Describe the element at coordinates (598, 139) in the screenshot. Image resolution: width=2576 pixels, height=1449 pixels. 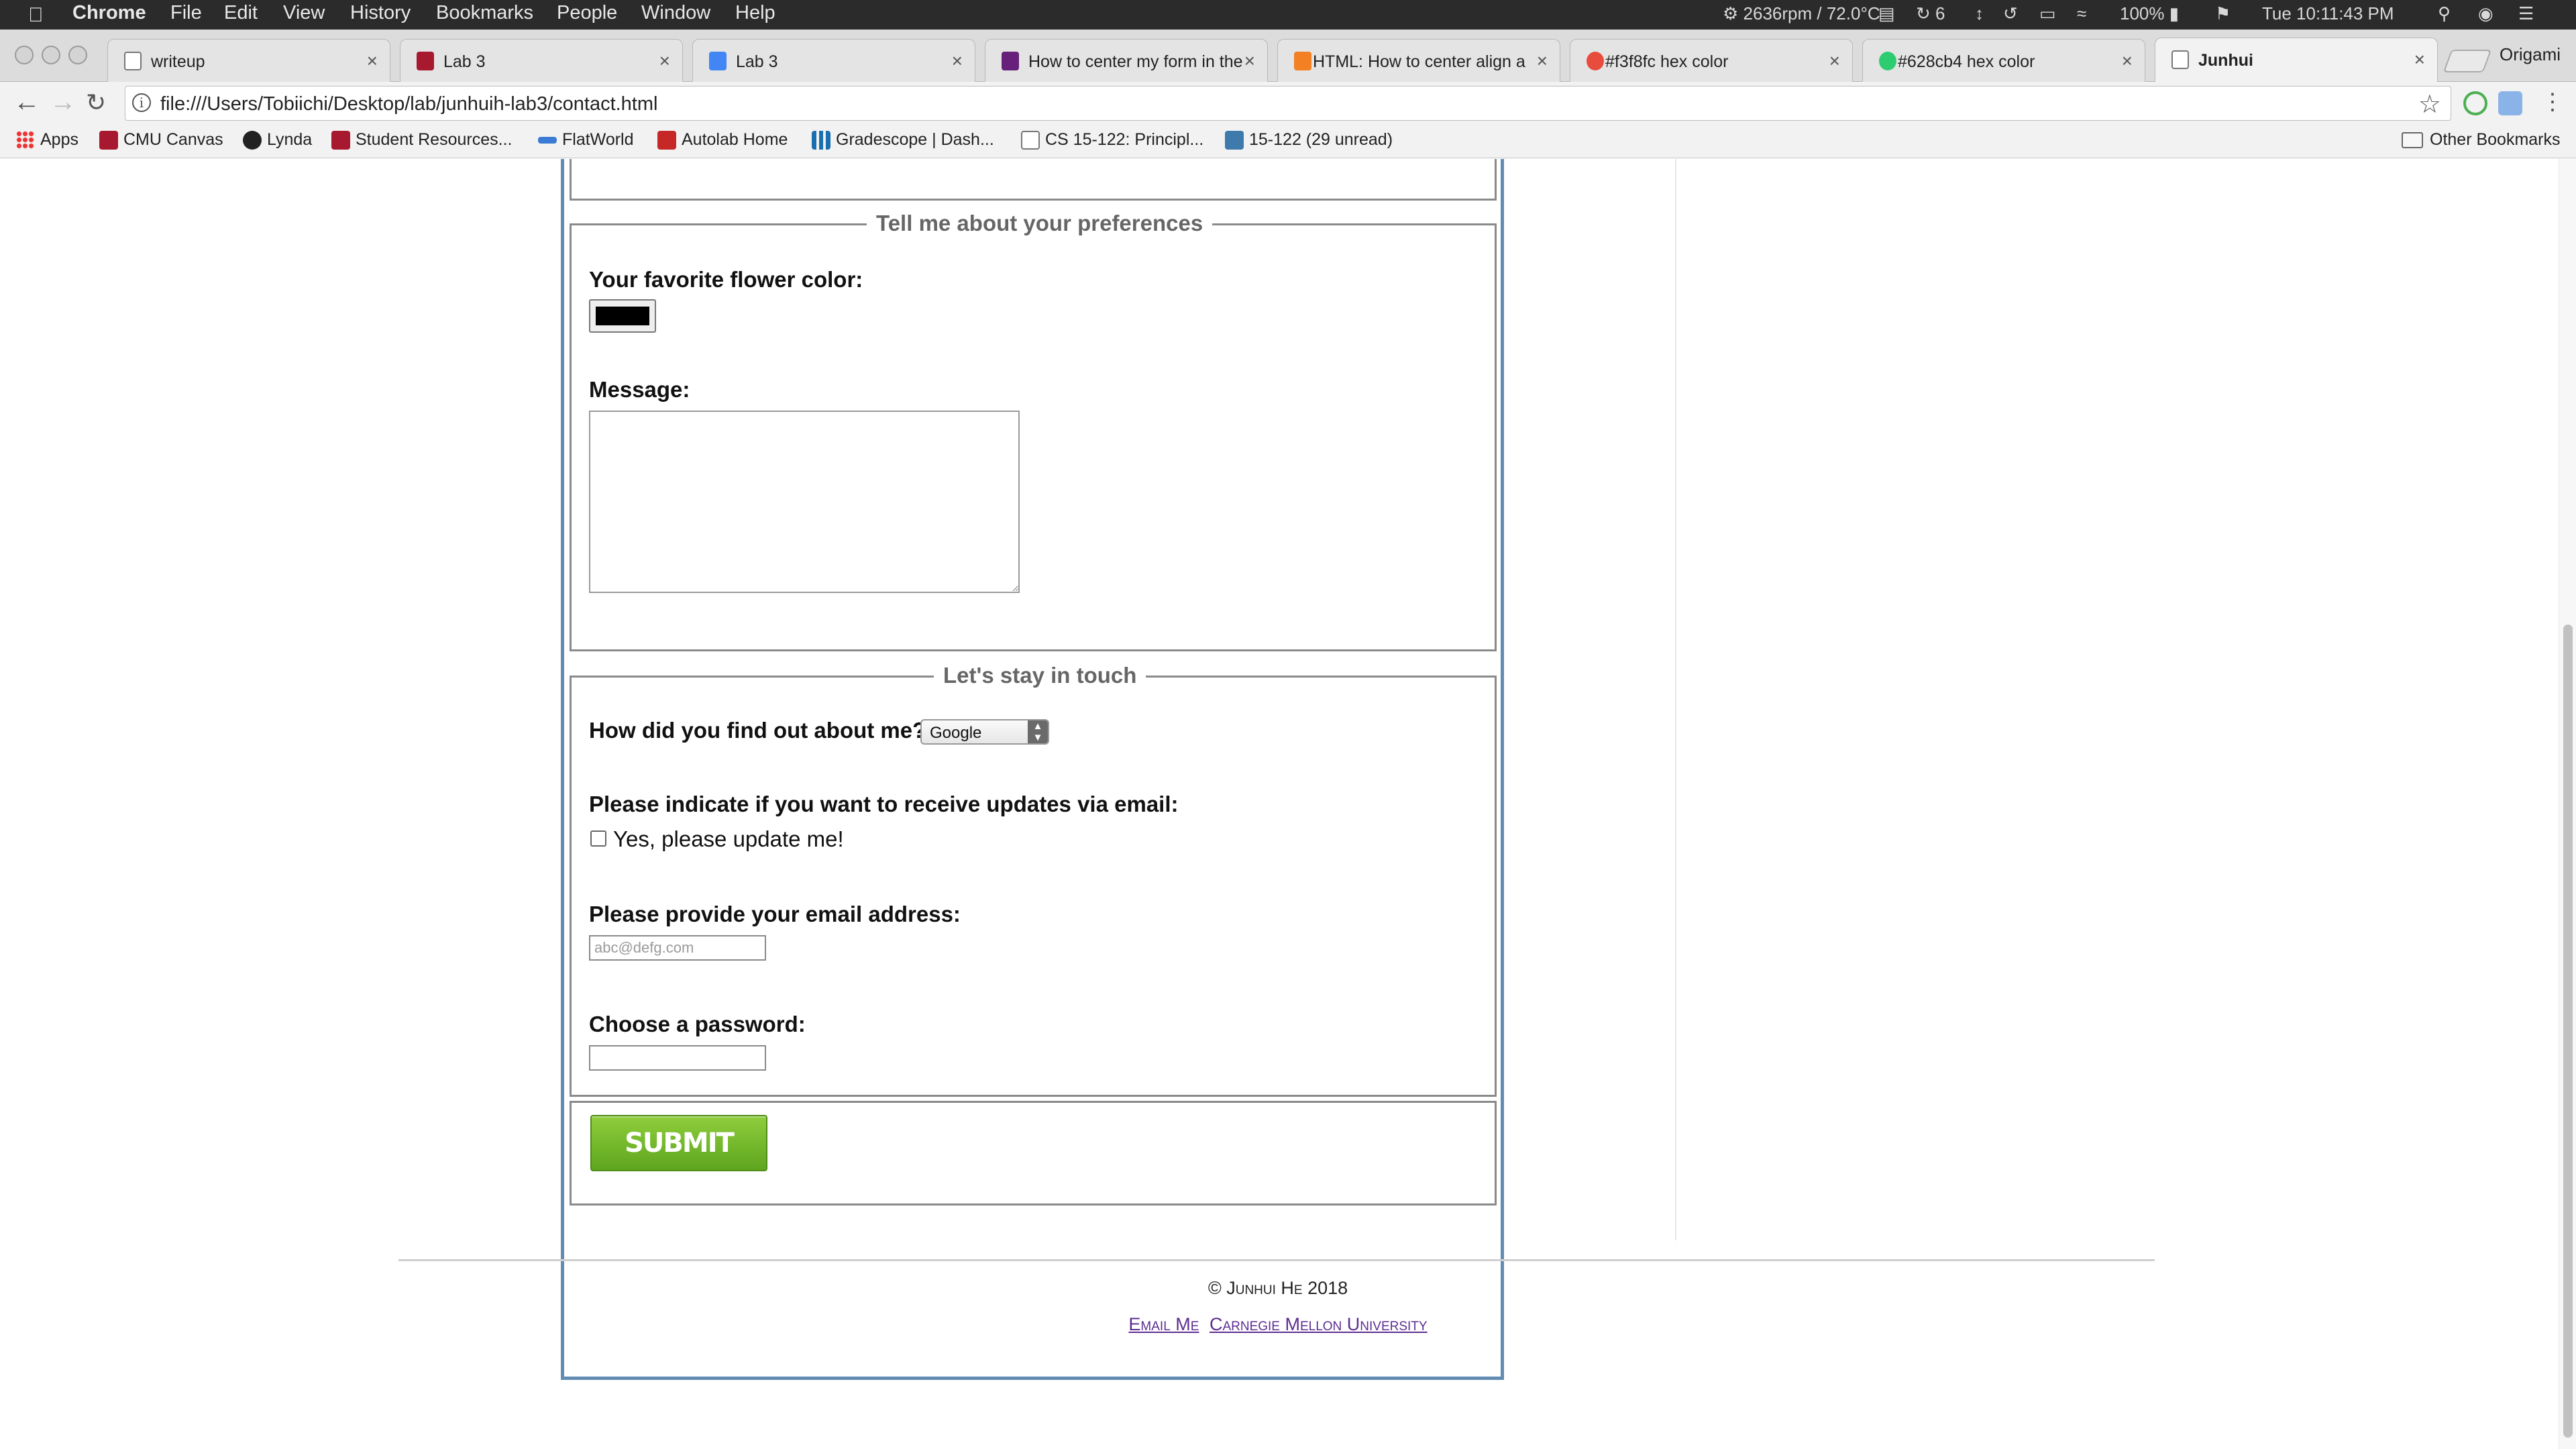
I see `bookmark-label: FlatWorld` at that location.